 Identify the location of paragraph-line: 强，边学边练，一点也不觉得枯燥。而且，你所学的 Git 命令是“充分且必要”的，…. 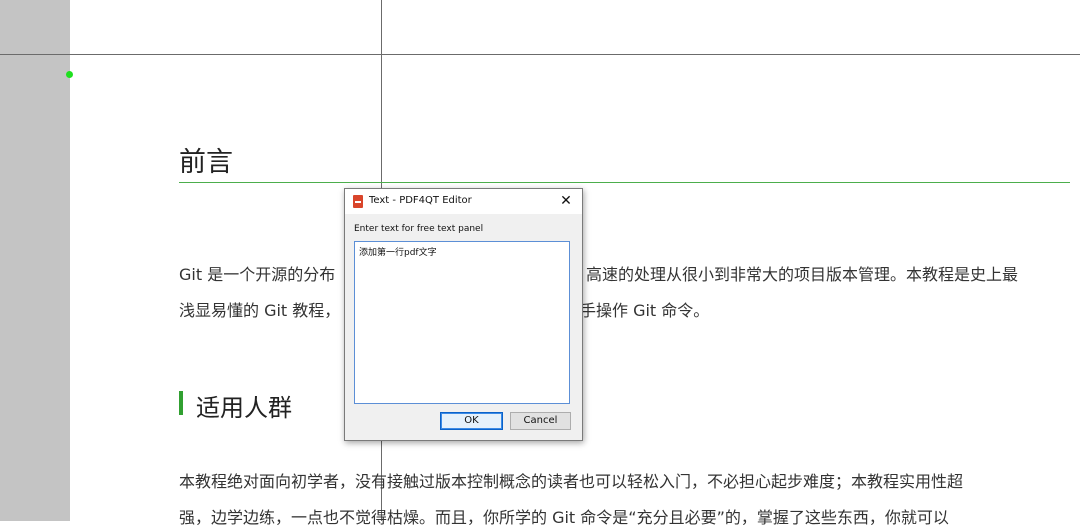
(564, 517).